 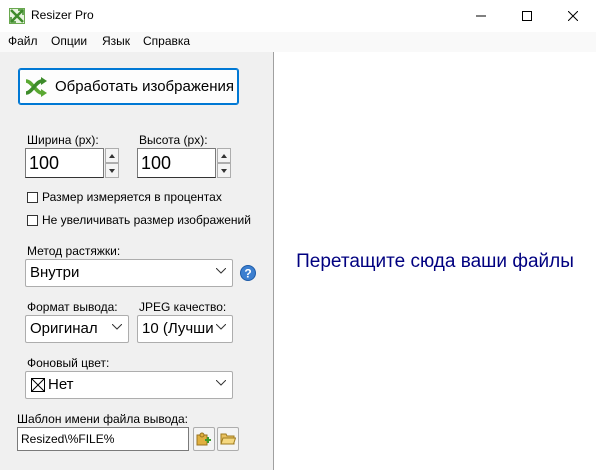 I want to click on filename-template-input: Resized\%FILE%, so click(x=103, y=439).